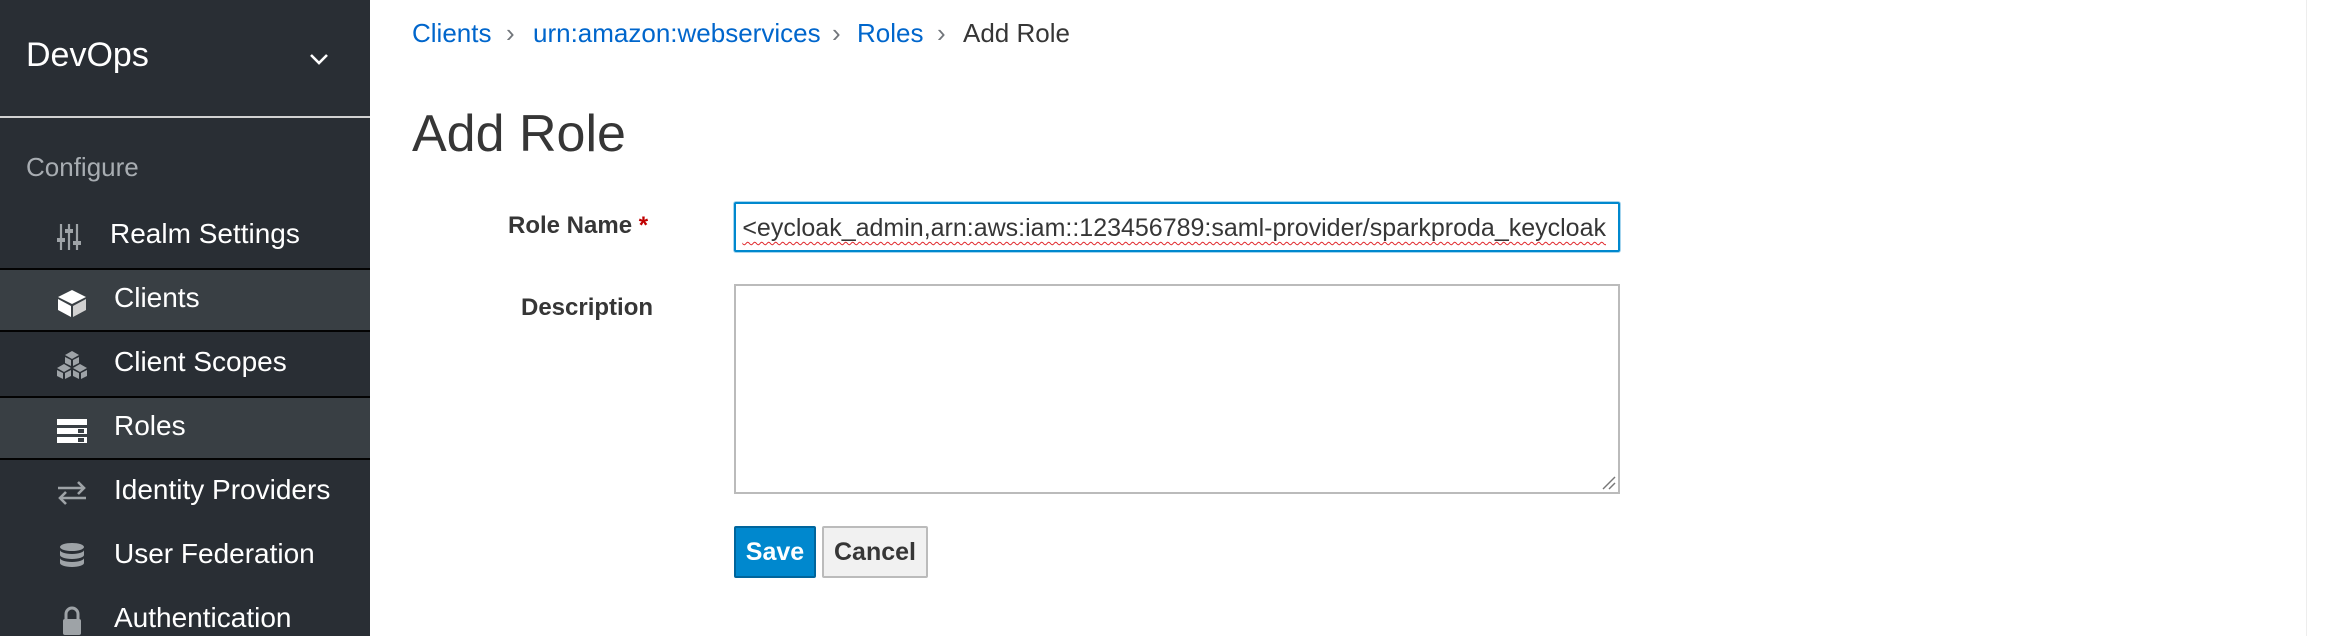  I want to click on database-icon, so click(72, 555).